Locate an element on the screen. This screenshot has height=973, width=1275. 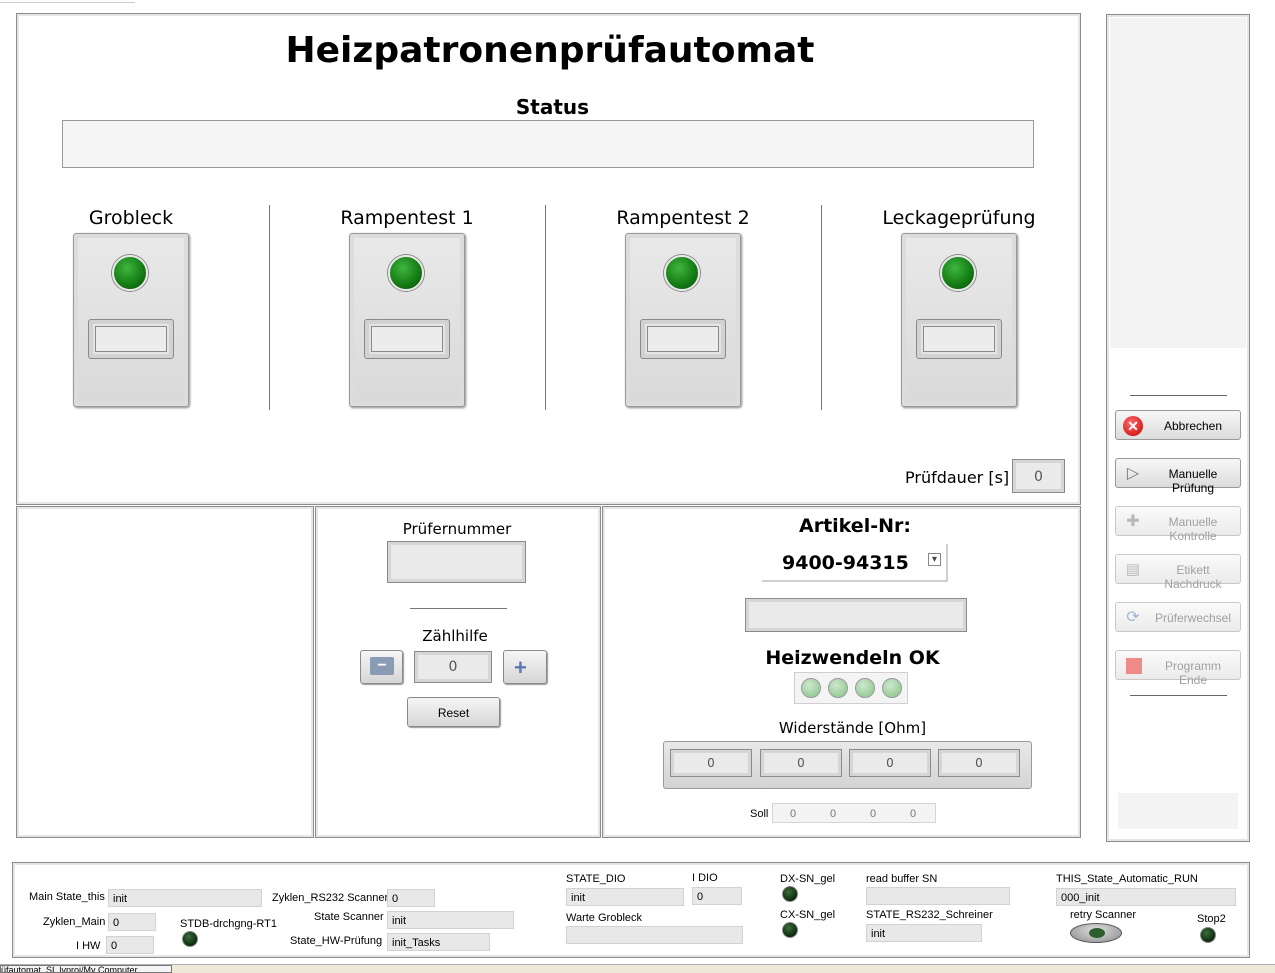
ihw-label: I HW is located at coordinates (88, 946).